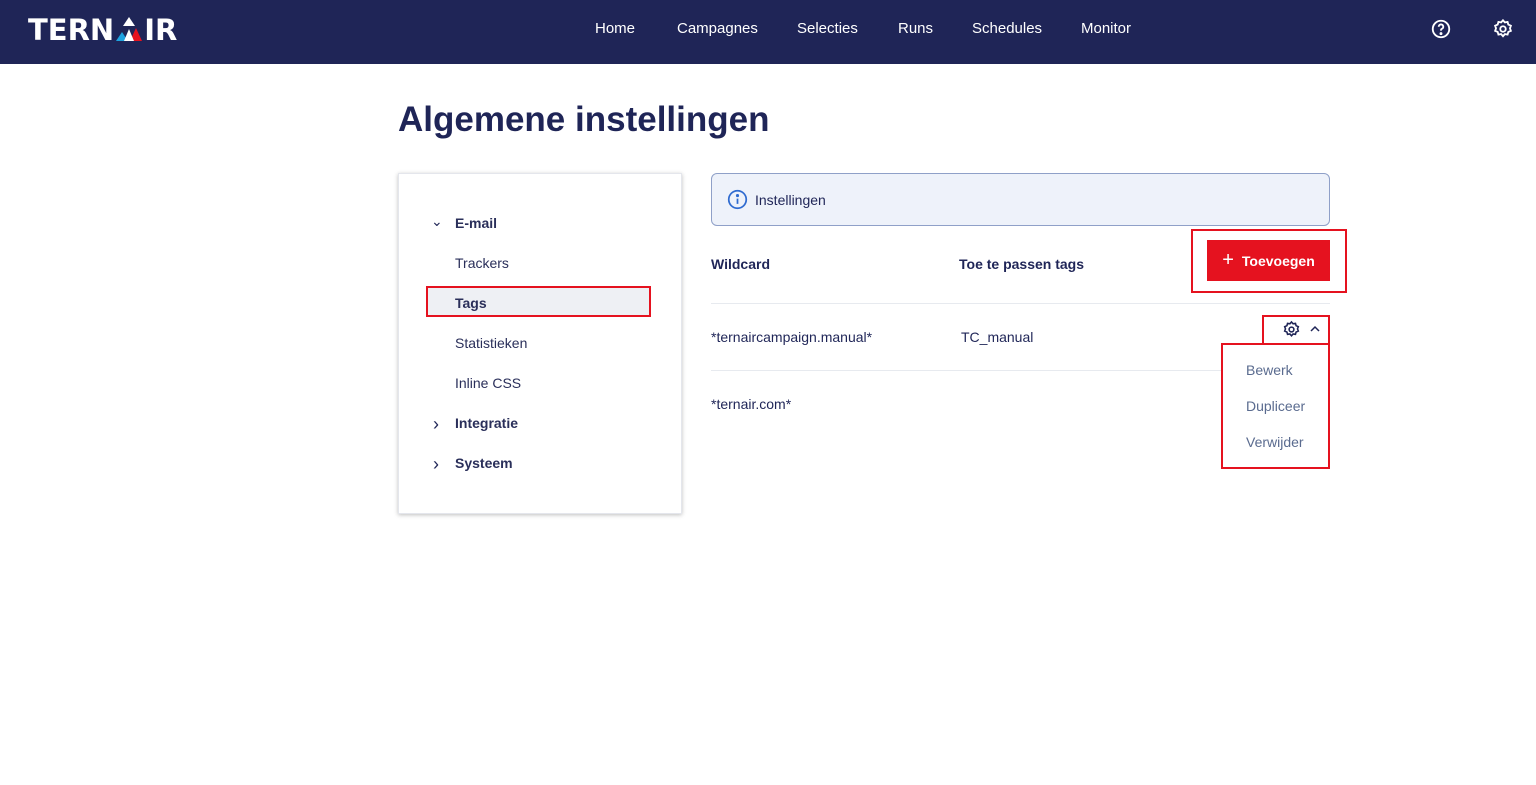 The image size is (1536, 785). What do you see at coordinates (1020, 199) in the screenshot?
I see `info-banner: Instellingen` at bounding box center [1020, 199].